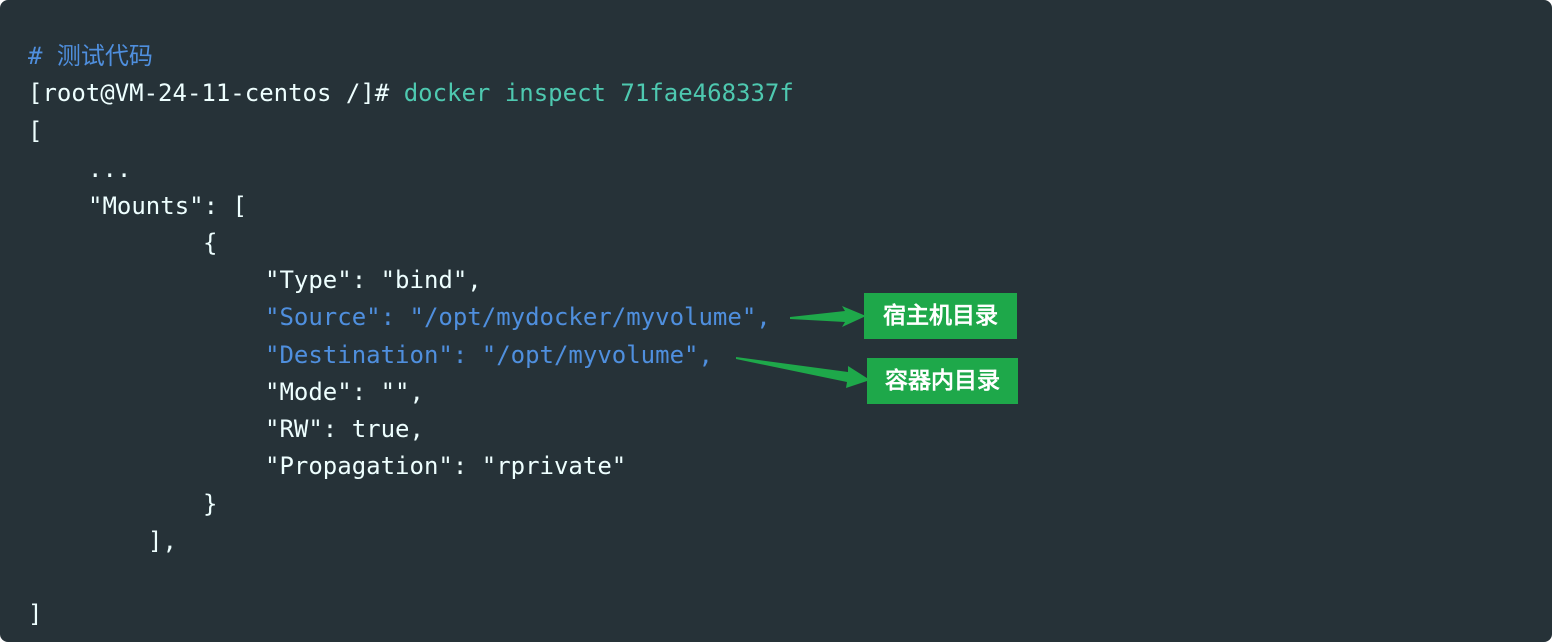 The height and width of the screenshot is (642, 1552). What do you see at coordinates (489, 355) in the screenshot?
I see `json-destination-line: "Destination": "/opt/myvolume",` at bounding box center [489, 355].